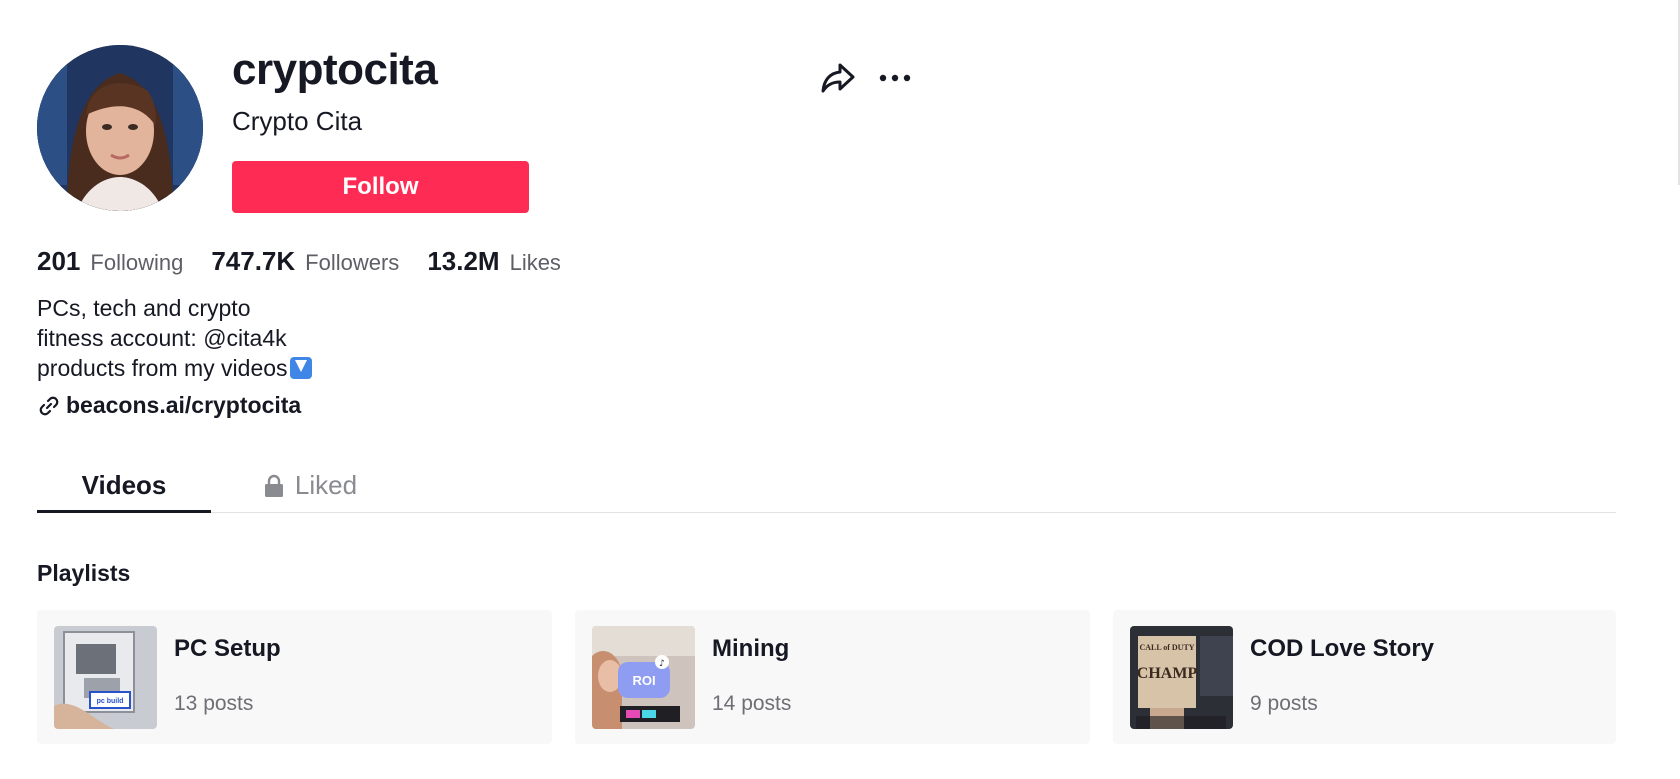 This screenshot has height=779, width=1680. Describe the element at coordinates (105, 677) in the screenshot. I see `playlist-thumbnail: pc build` at that location.